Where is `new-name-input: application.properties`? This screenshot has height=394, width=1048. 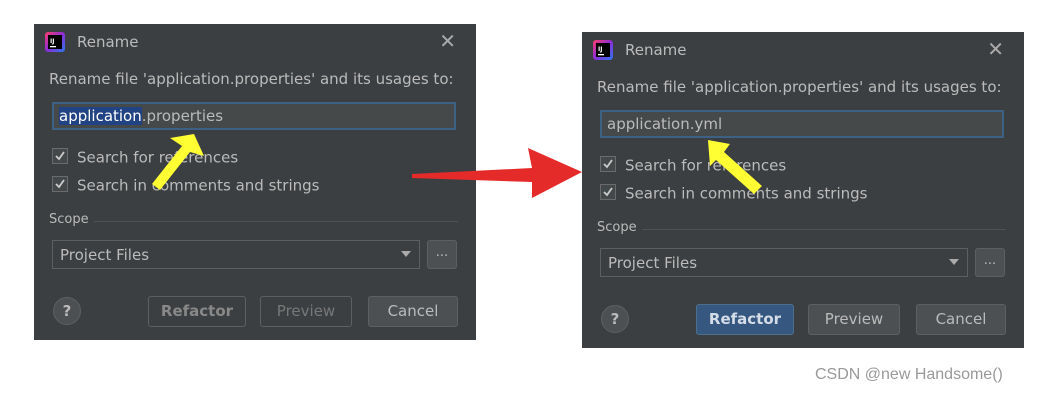 new-name-input: application.properties is located at coordinates (254, 116).